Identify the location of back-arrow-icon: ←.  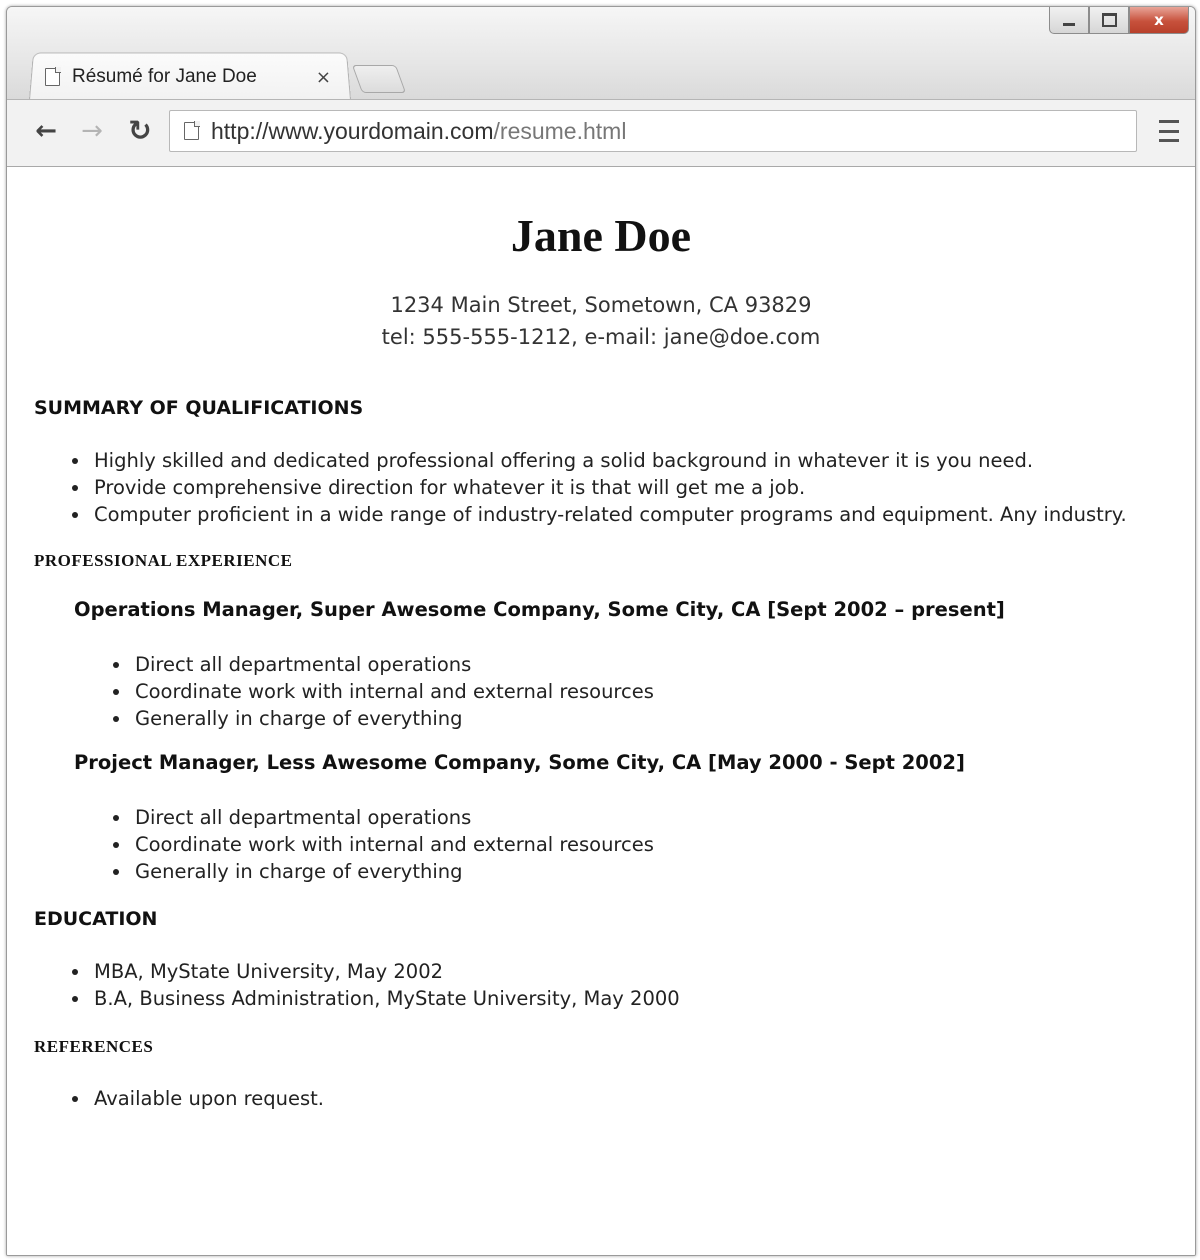
(46, 131).